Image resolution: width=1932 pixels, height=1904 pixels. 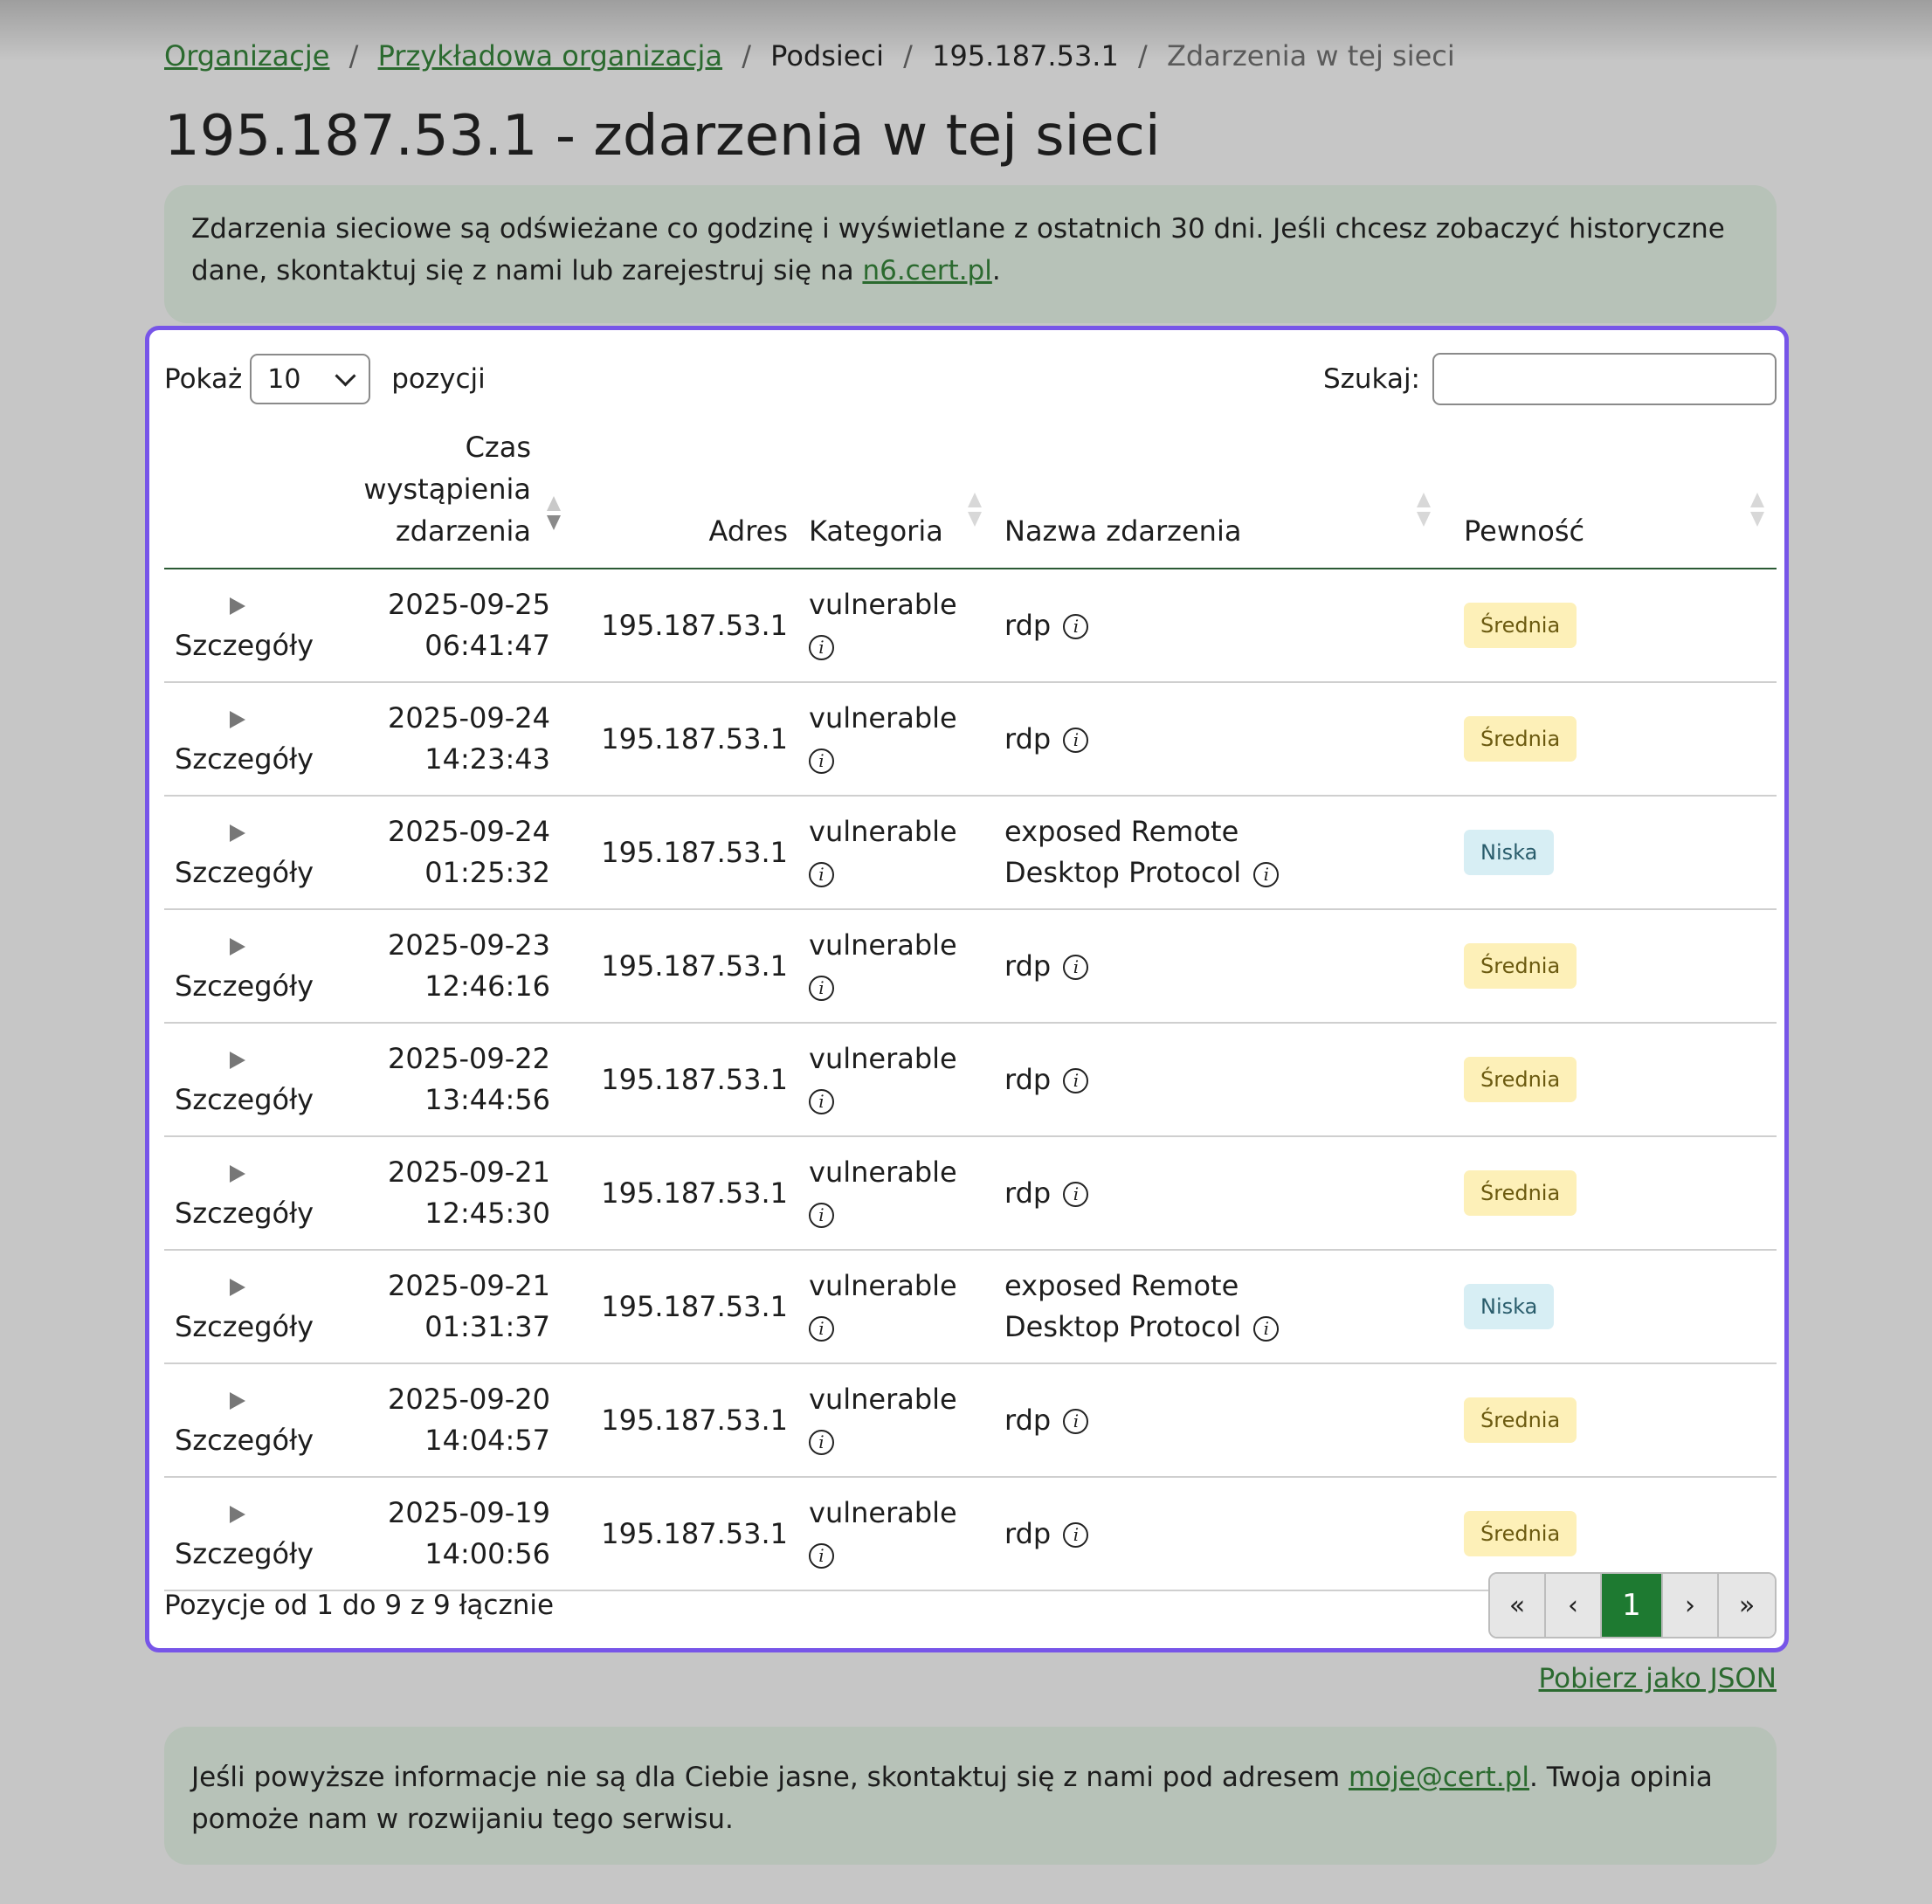 I want to click on time-column-header: Czas wystąpienia zdarzenia, so click(x=436, y=497).